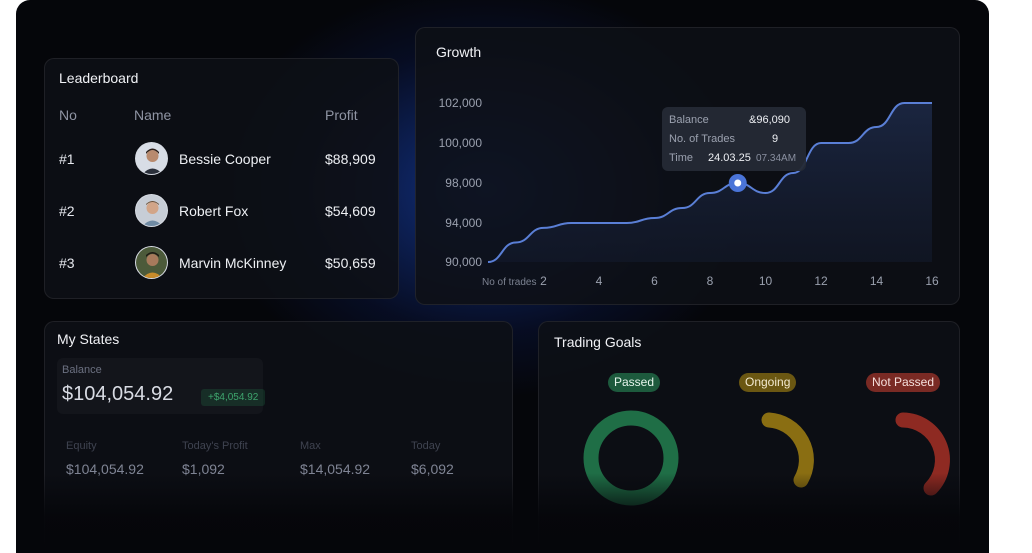  I want to click on rank: #3, so click(67, 263).